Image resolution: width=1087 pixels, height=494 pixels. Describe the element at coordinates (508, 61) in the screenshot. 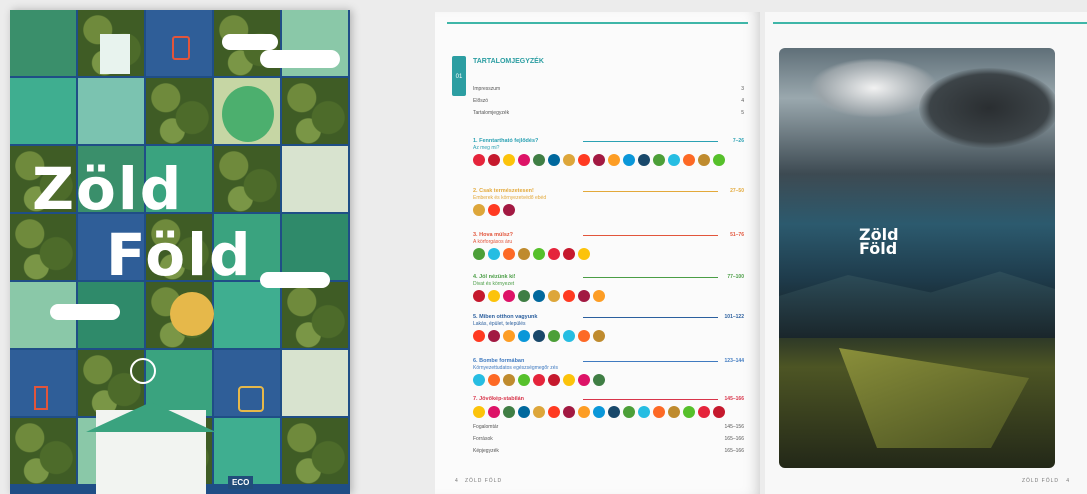

I see `toc-heading: TARTALOMJEGYZÉK` at that location.